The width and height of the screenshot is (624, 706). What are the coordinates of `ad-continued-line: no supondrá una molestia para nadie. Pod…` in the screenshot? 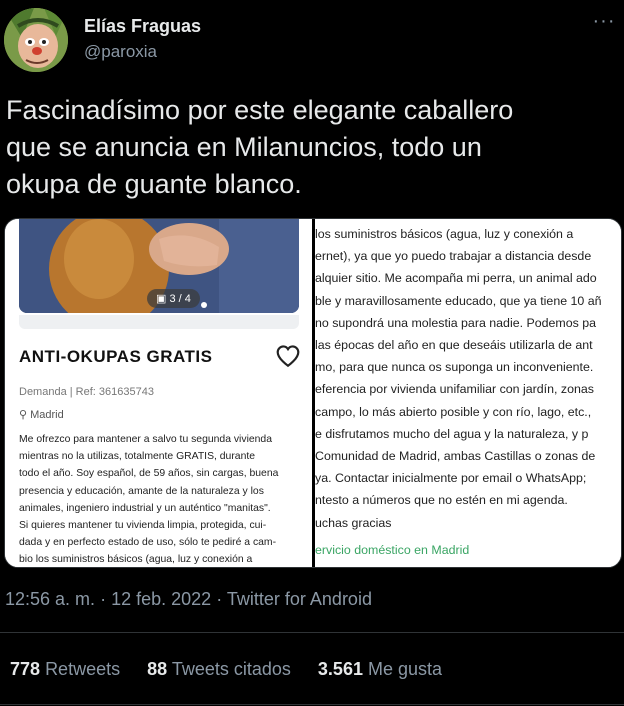 It's located at (456, 322).